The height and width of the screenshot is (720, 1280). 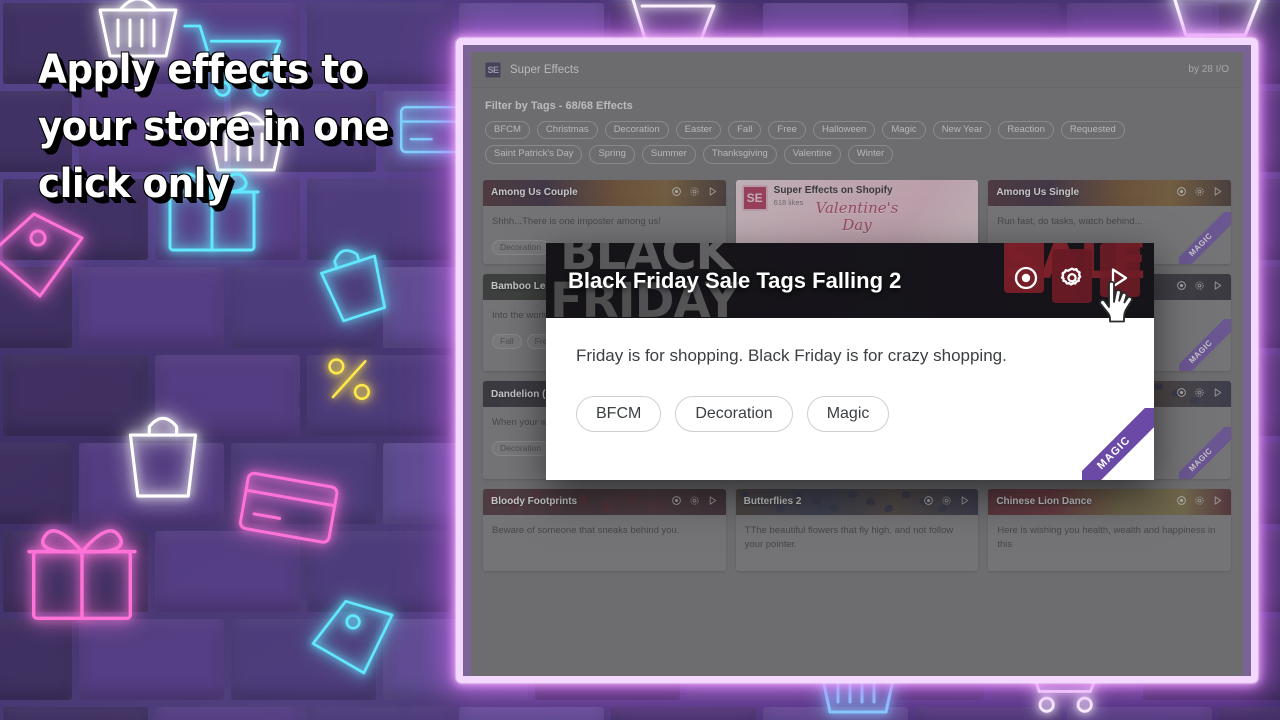 I want to click on effect-name: Bloody Footprints, so click(x=534, y=502).